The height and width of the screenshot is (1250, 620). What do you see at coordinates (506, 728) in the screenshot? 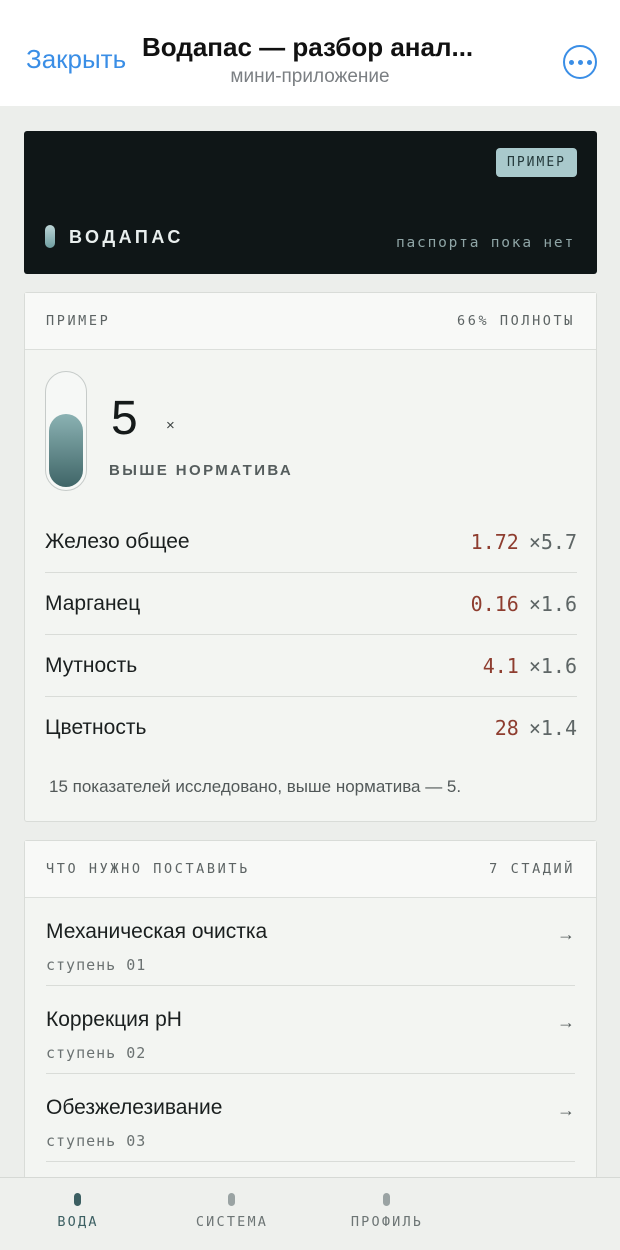
I see `indicator-value: 28` at bounding box center [506, 728].